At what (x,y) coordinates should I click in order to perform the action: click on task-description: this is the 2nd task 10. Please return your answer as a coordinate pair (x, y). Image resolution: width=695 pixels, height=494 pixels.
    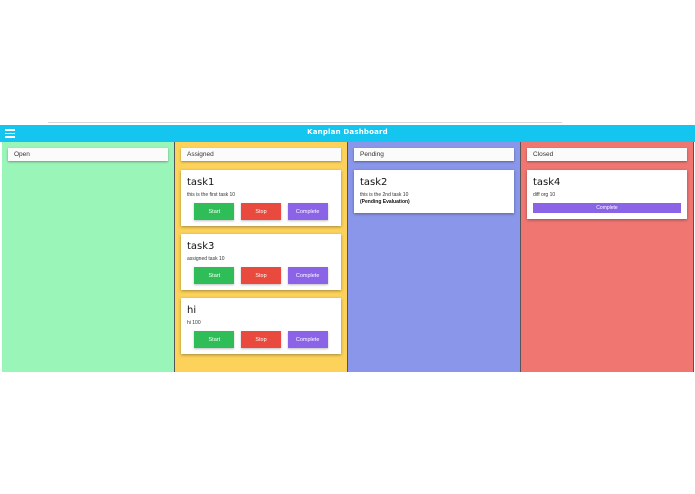
    Looking at the image, I should click on (384, 195).